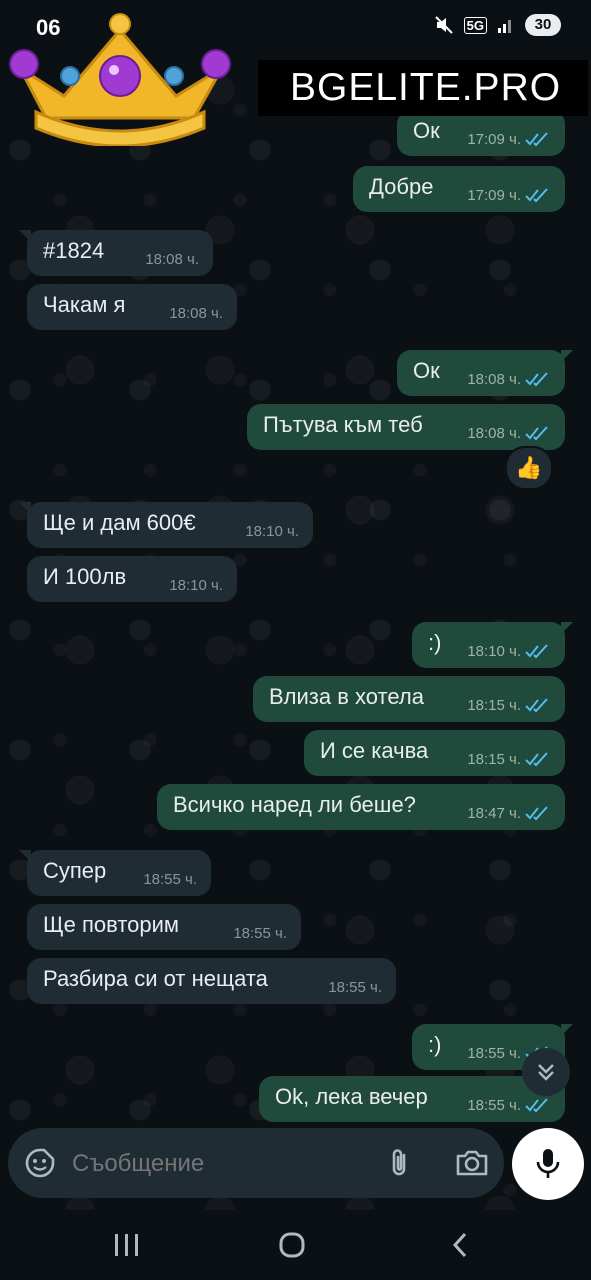 This screenshot has width=591, height=1280. I want to click on status-icons: 5G 30, so click(497, 25).